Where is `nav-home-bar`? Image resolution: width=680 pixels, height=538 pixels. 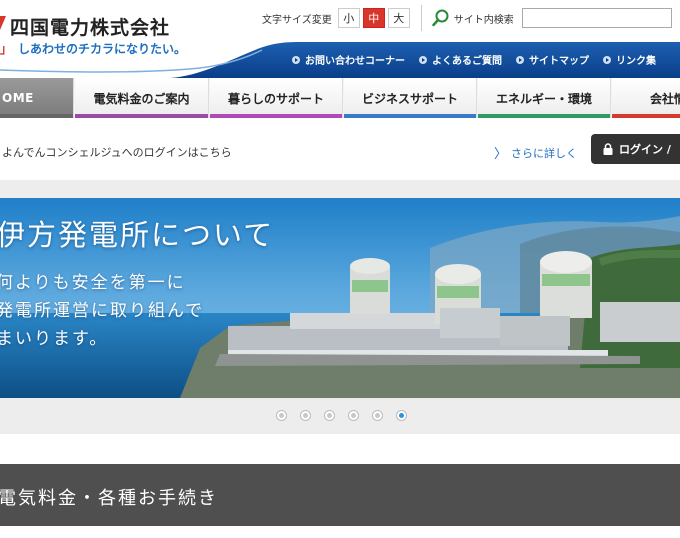 nav-home-bar is located at coordinates (36, 116).